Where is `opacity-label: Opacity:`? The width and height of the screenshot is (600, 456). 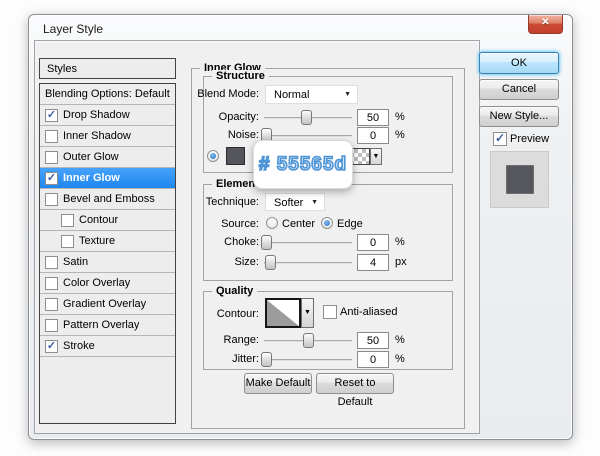 opacity-label: Opacity: is located at coordinates (238, 117).